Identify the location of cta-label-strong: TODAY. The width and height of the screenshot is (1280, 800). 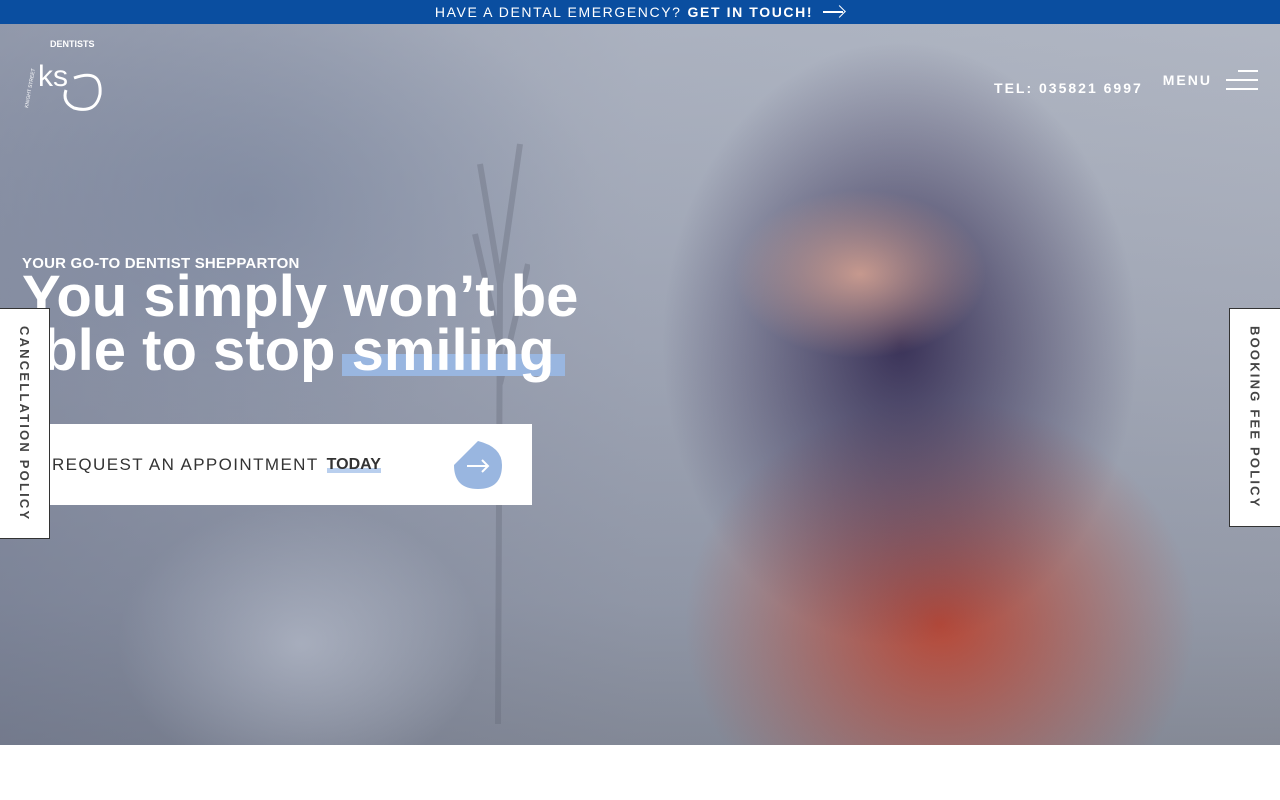
(354, 464).